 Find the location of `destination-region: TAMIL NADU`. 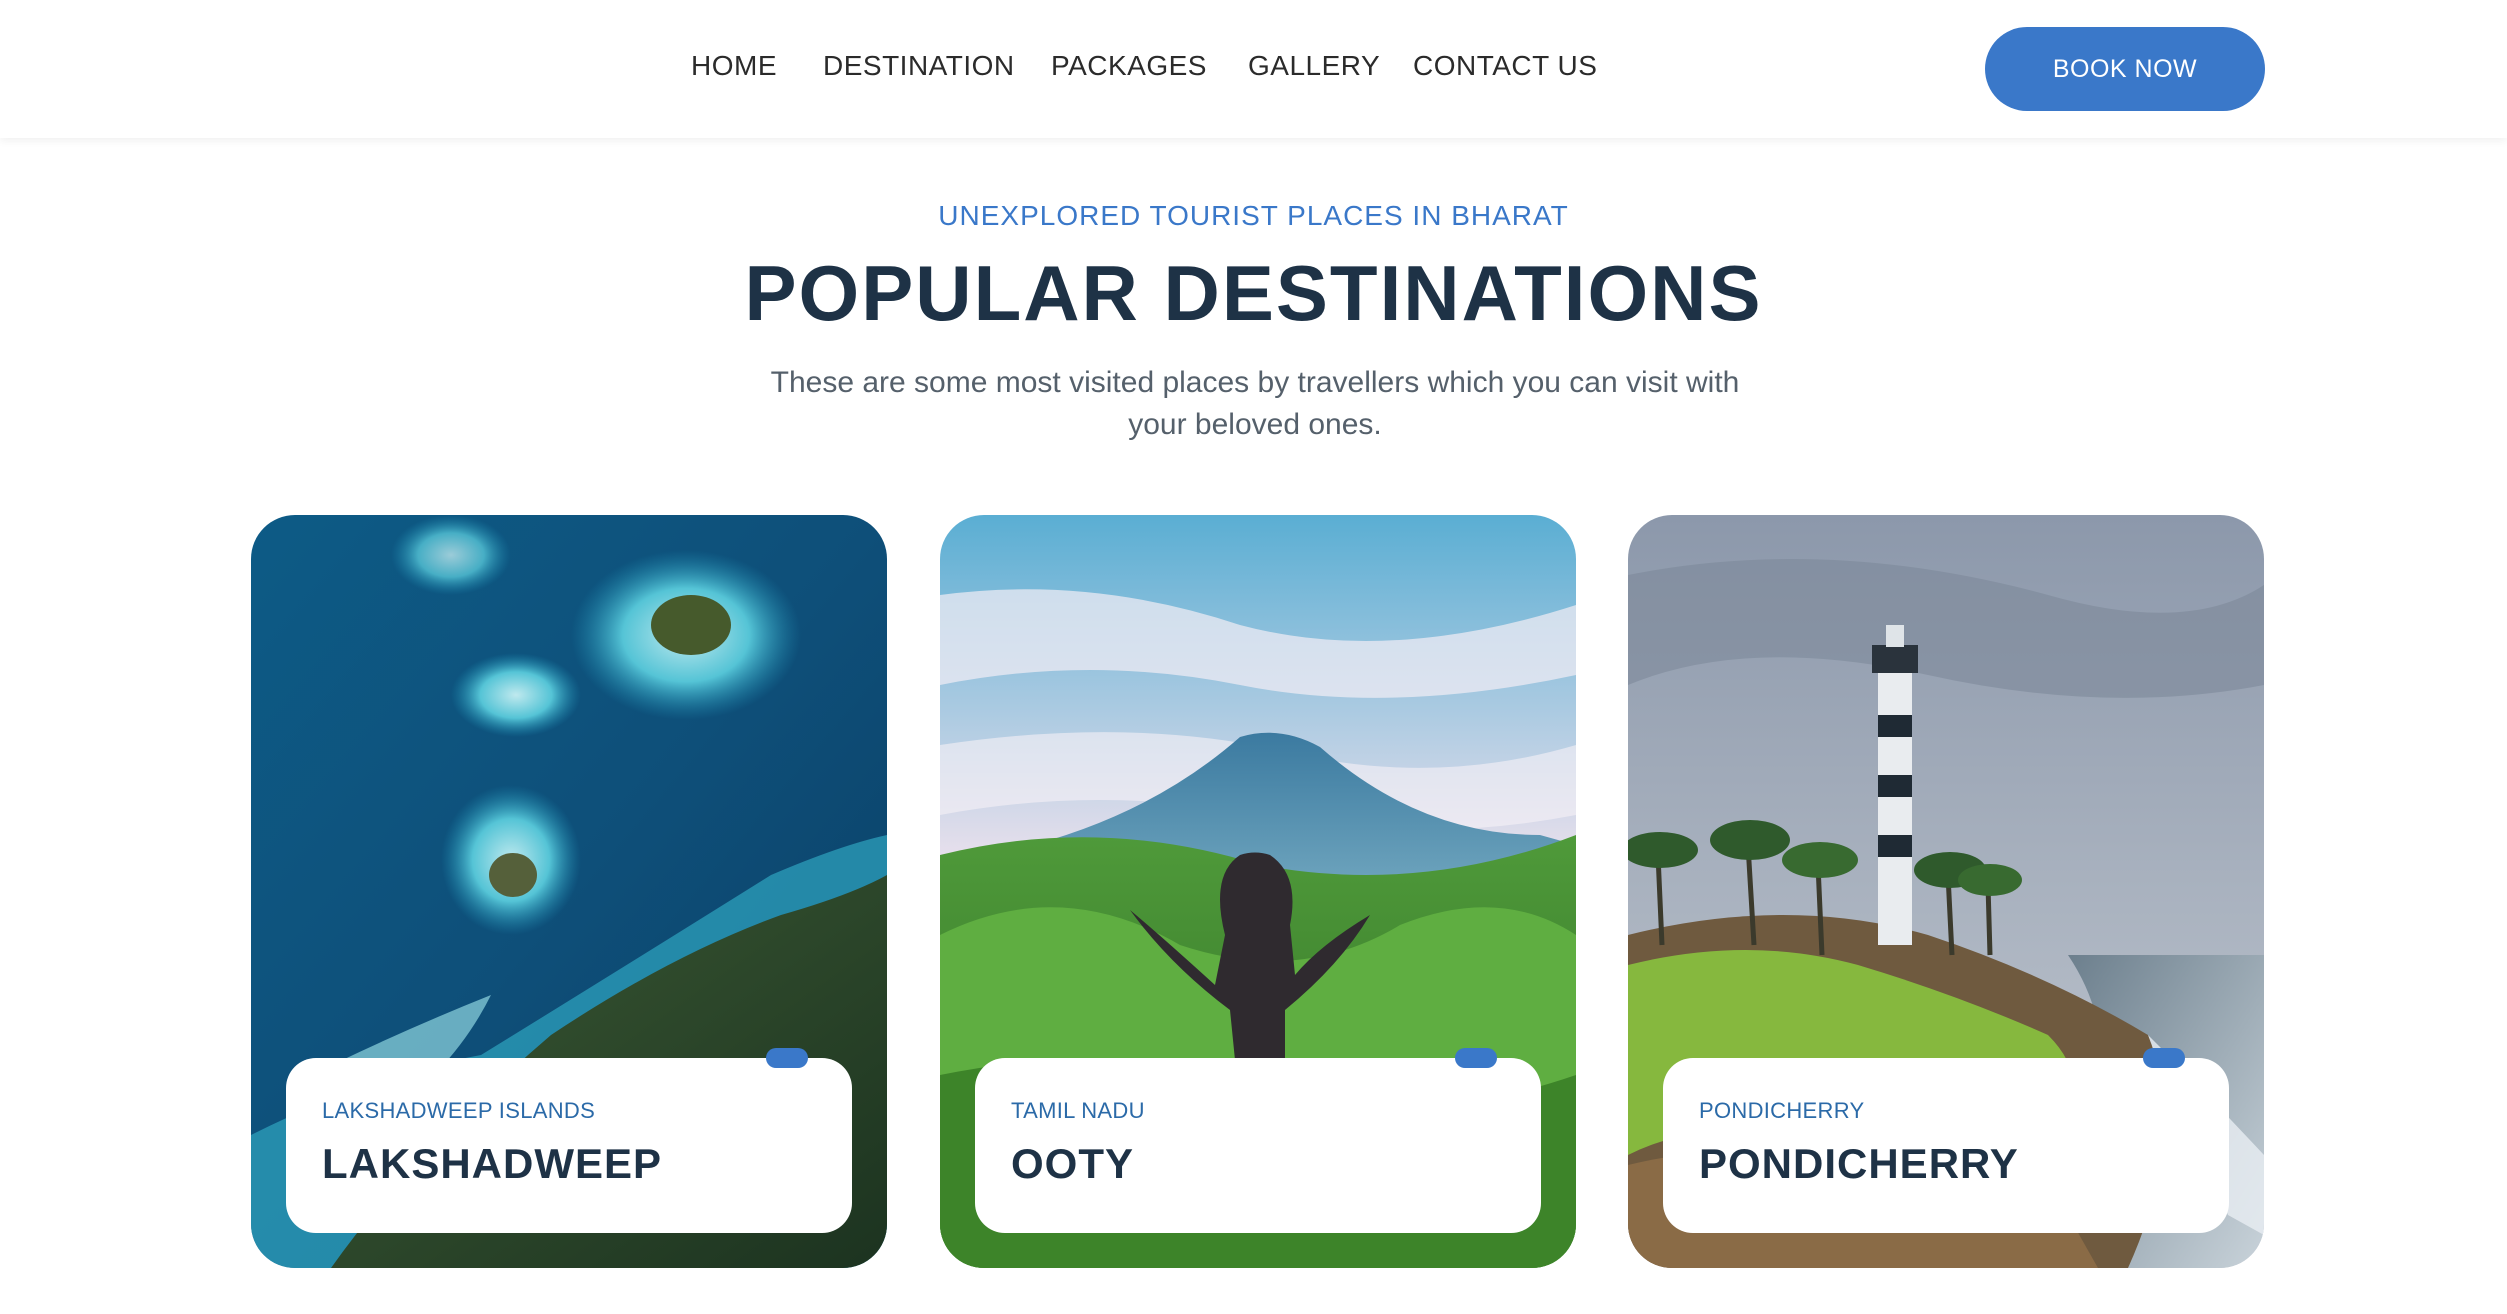

destination-region: TAMIL NADU is located at coordinates (1078, 1110).